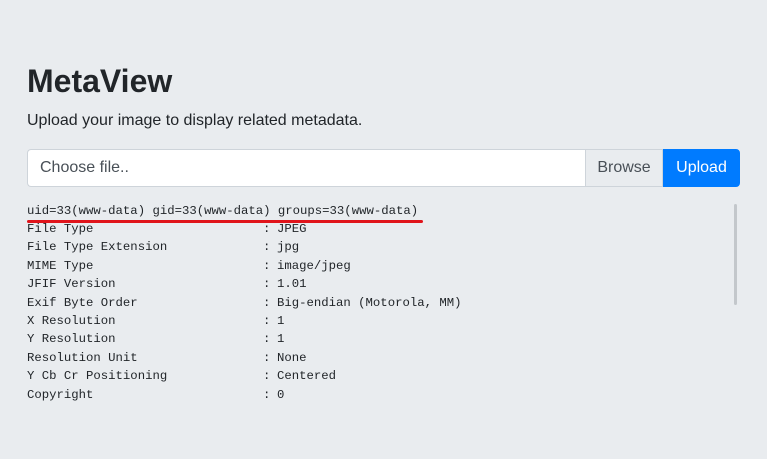 This screenshot has height=459, width=767. Describe the element at coordinates (736, 309) in the screenshot. I see `output-scrollbar` at that location.